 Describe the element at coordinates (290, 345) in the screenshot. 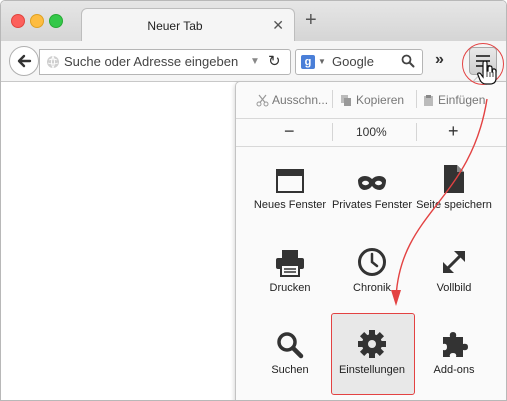

I see `search-icon` at that location.